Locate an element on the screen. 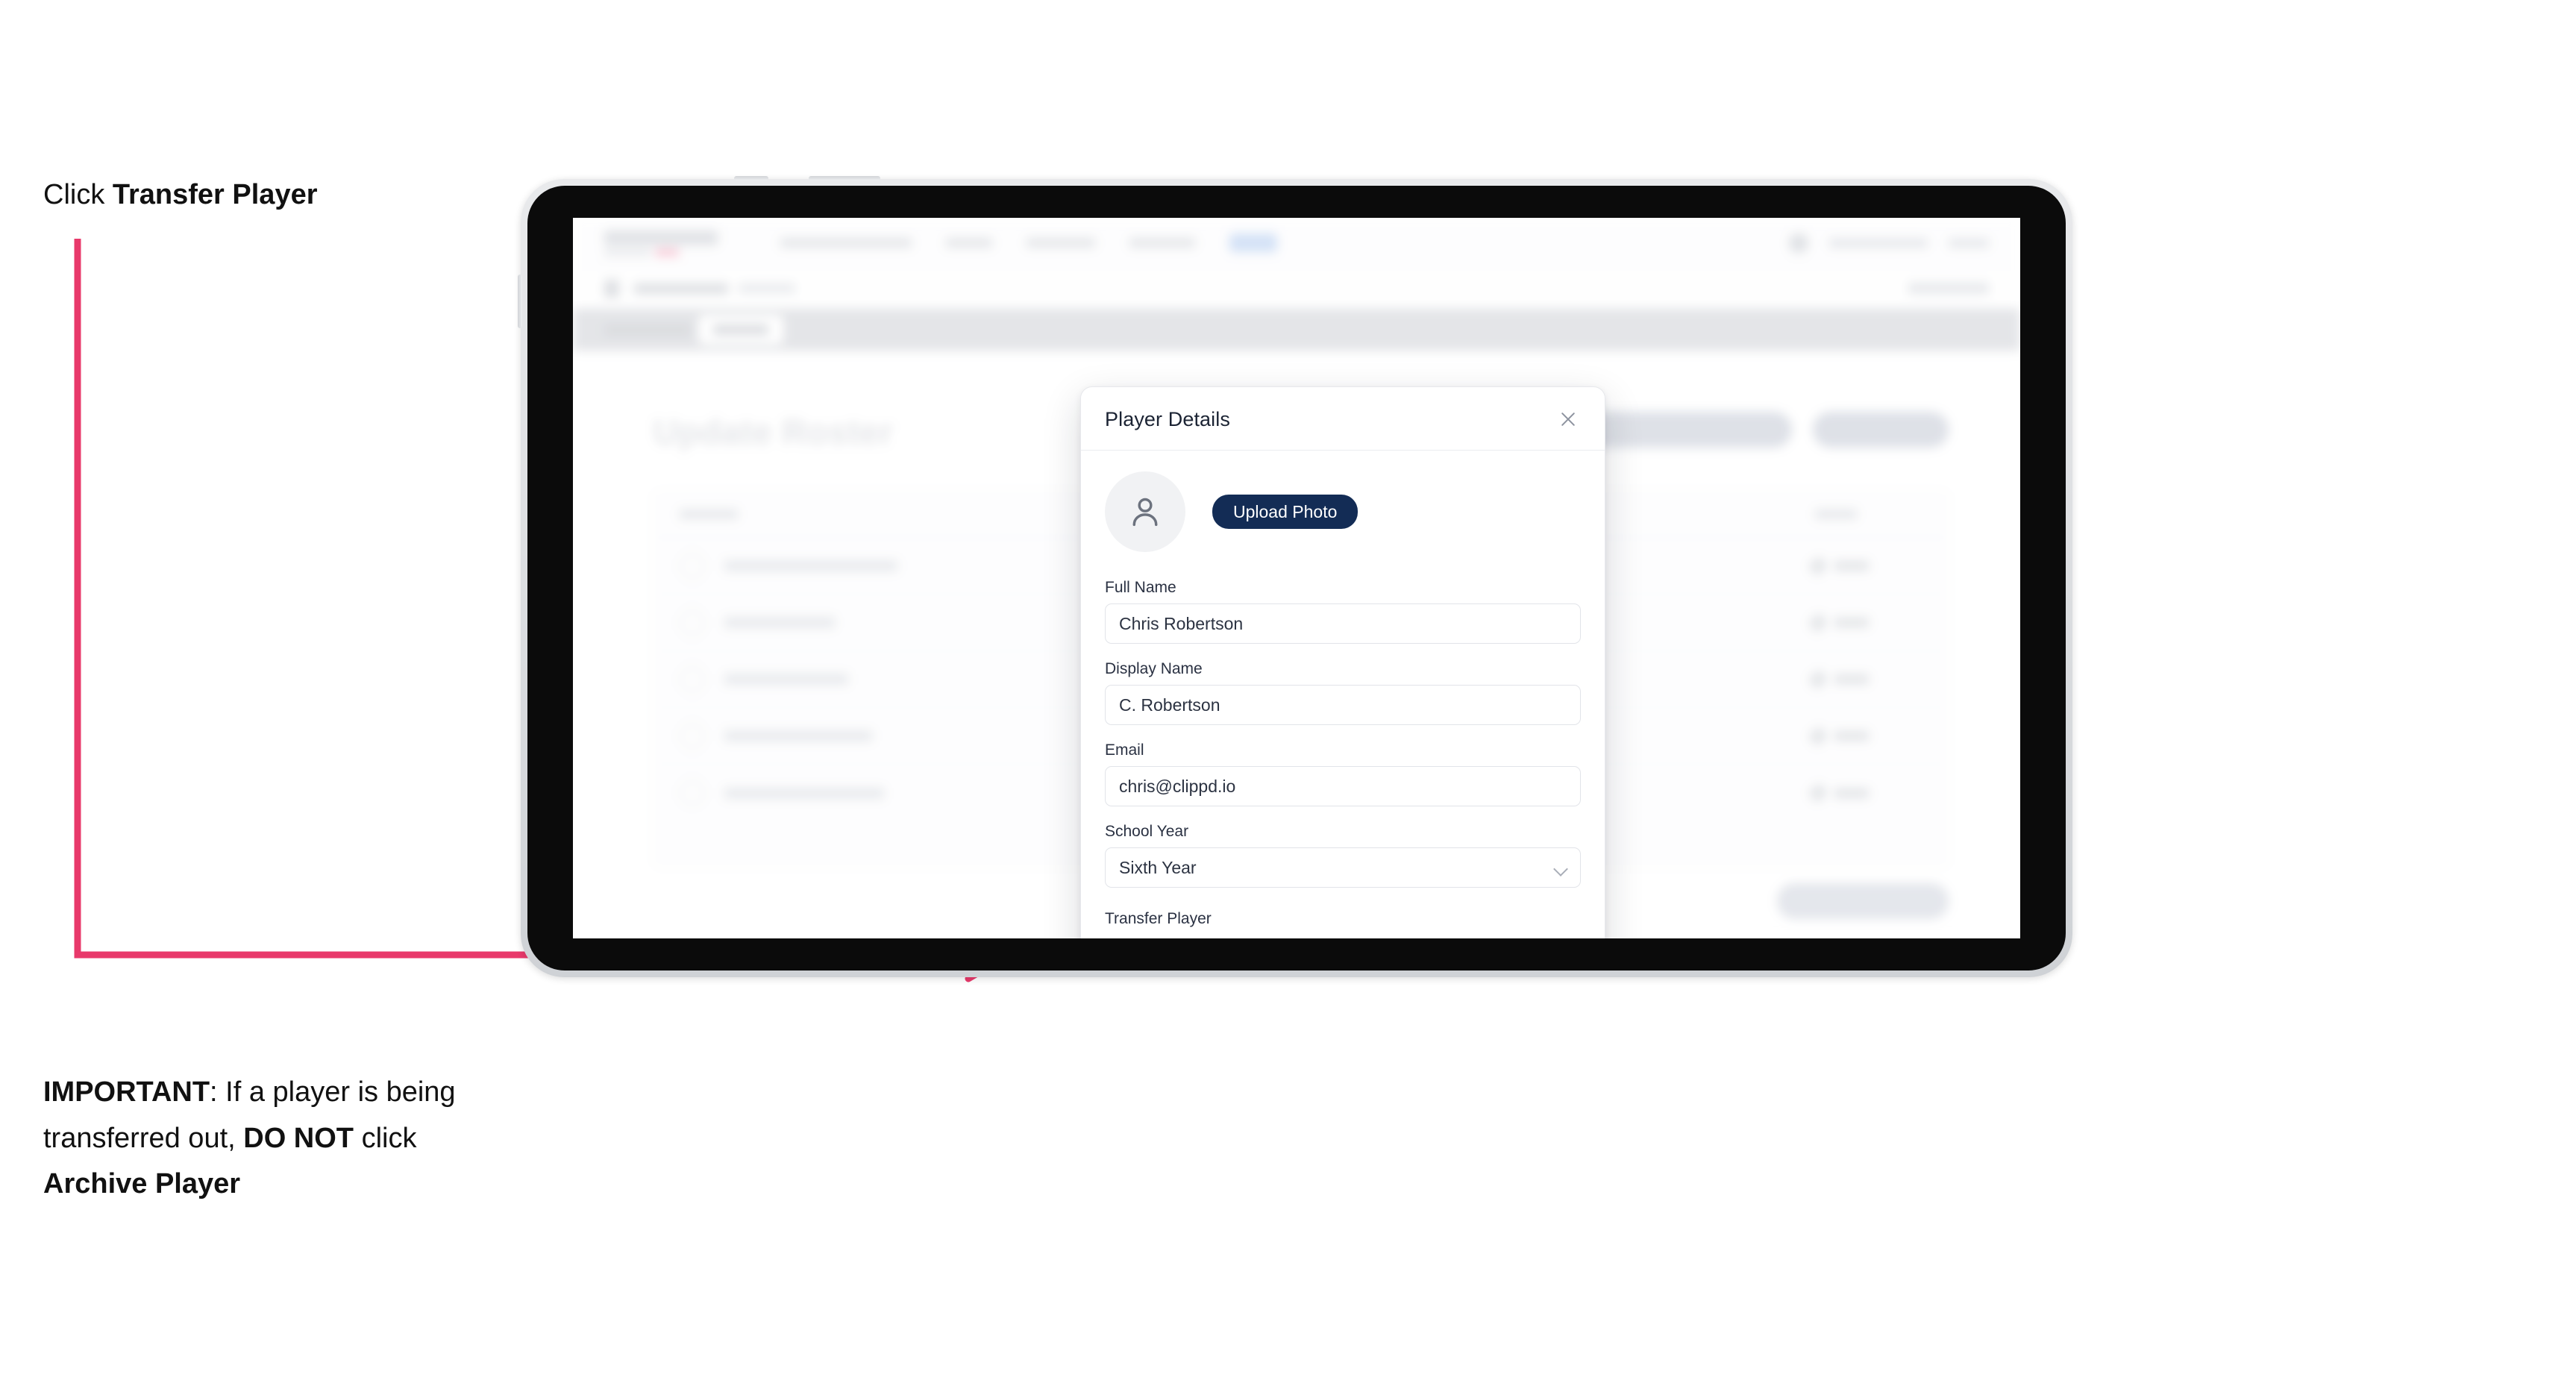  annotation-top: Click Transfer Player is located at coordinates (180, 195).